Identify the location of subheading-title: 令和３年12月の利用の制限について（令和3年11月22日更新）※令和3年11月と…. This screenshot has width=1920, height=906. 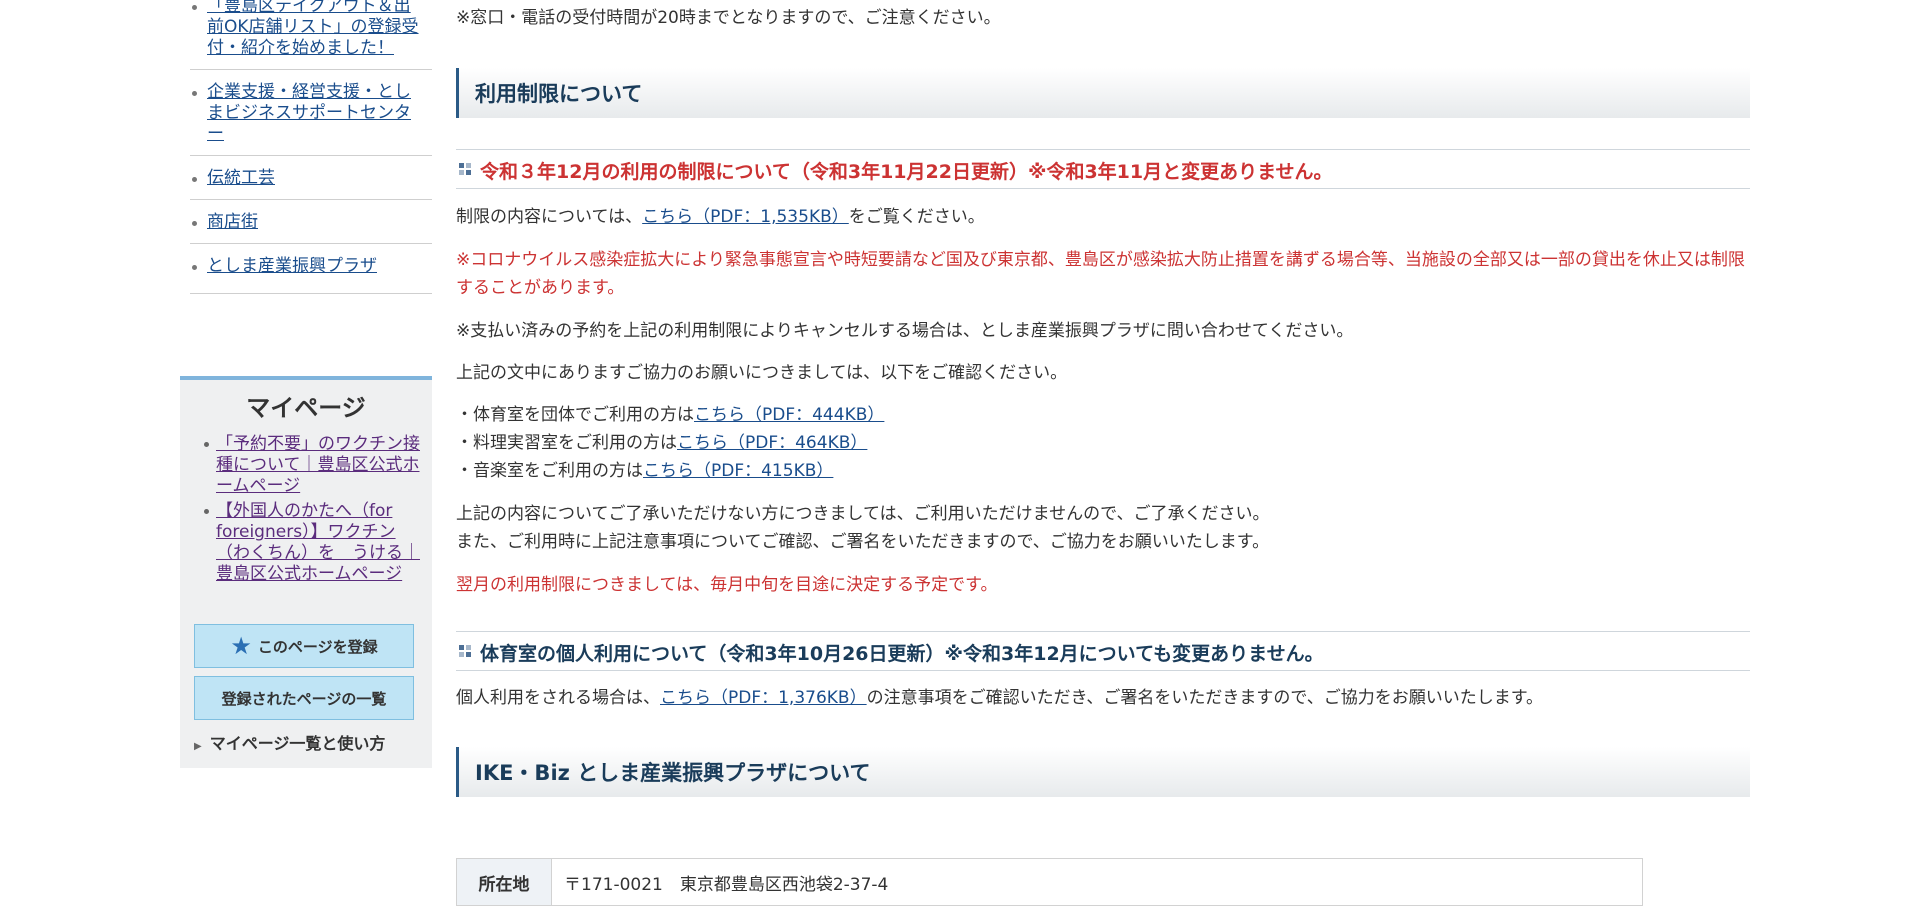
(906, 172).